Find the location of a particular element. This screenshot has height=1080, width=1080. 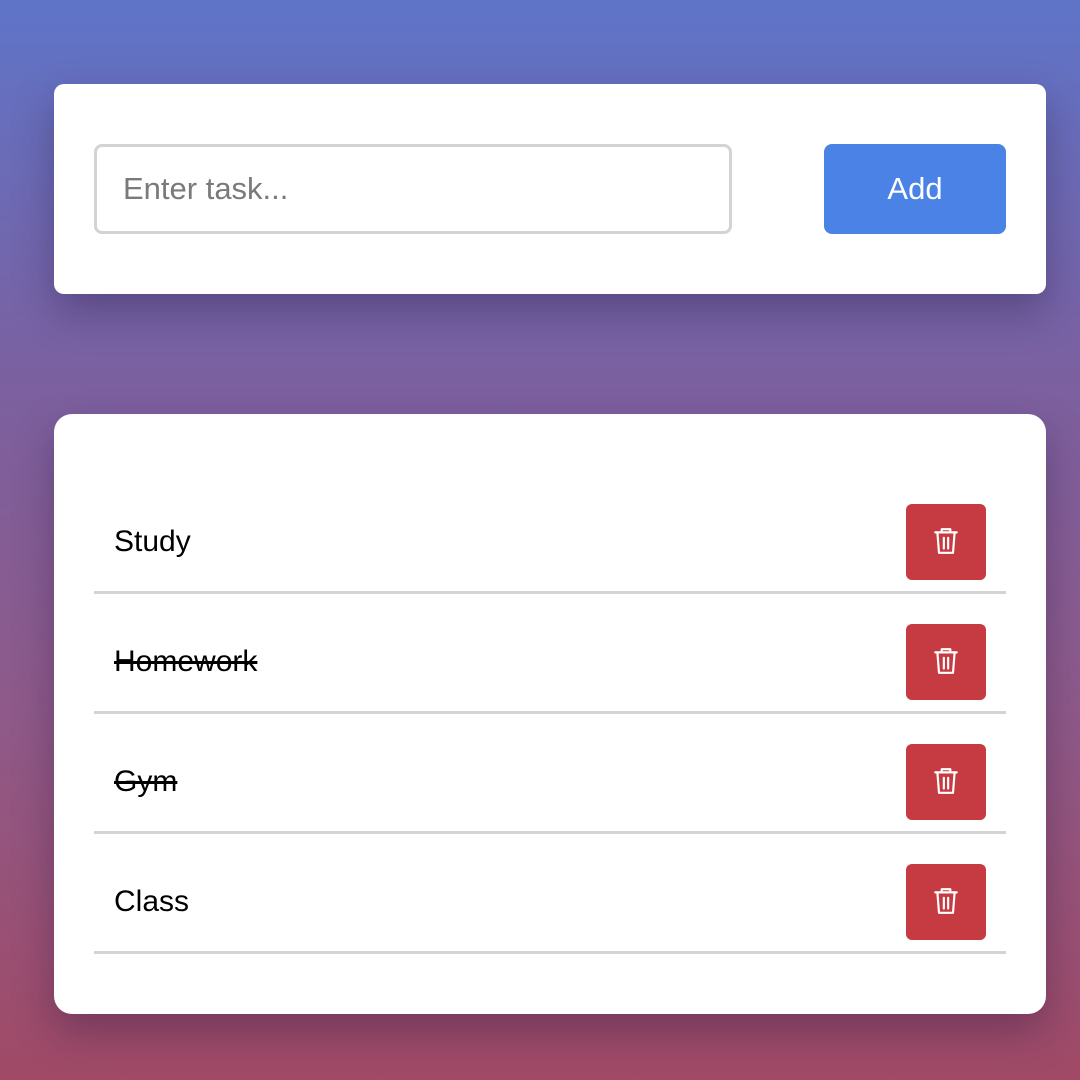

task-input is located at coordinates (413, 189).